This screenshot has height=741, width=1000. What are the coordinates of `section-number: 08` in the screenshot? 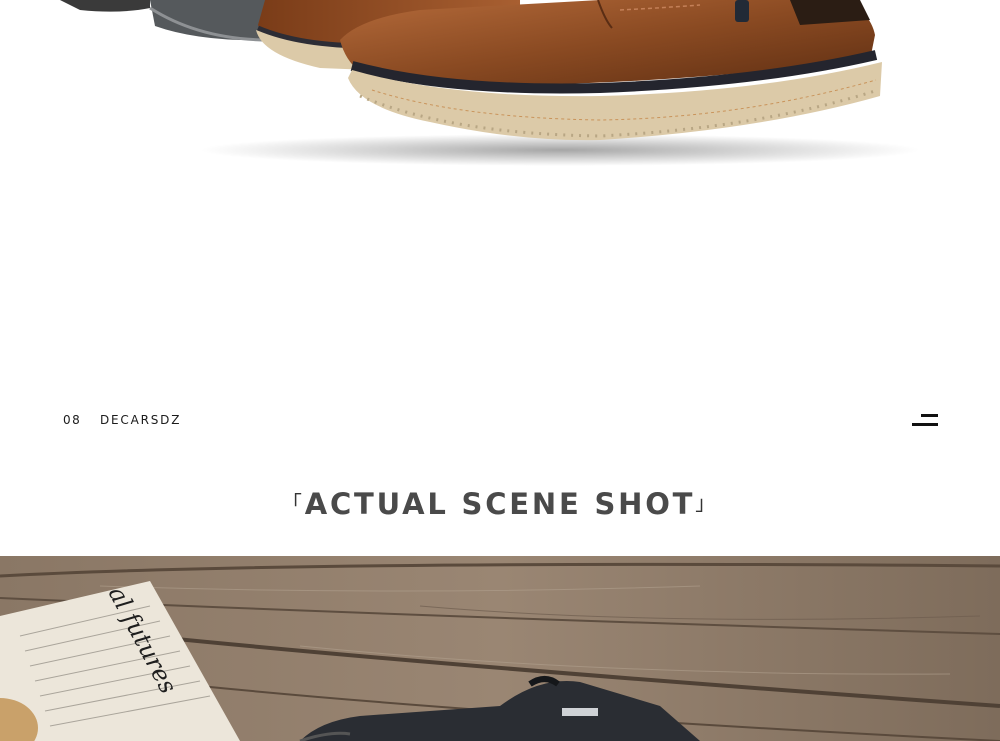 It's located at (72, 420).